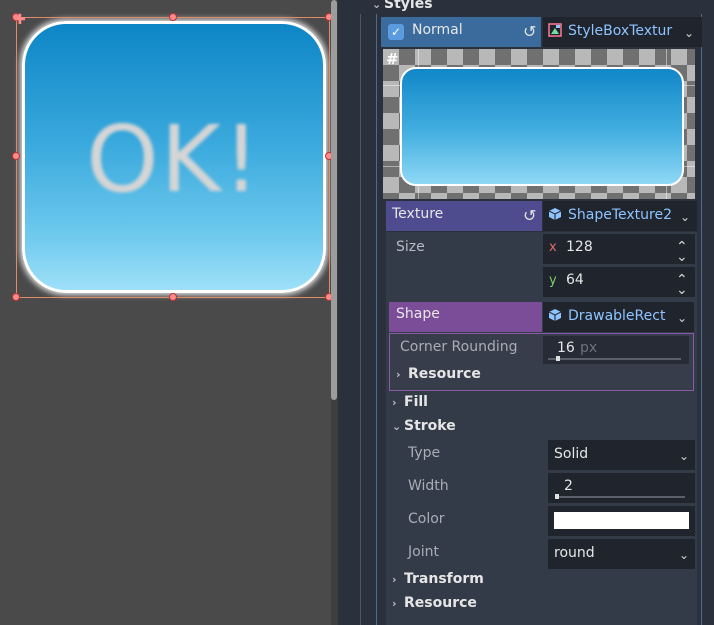 Image resolution: width=714 pixels, height=625 pixels. I want to click on resize-handle-left, so click(16, 156).